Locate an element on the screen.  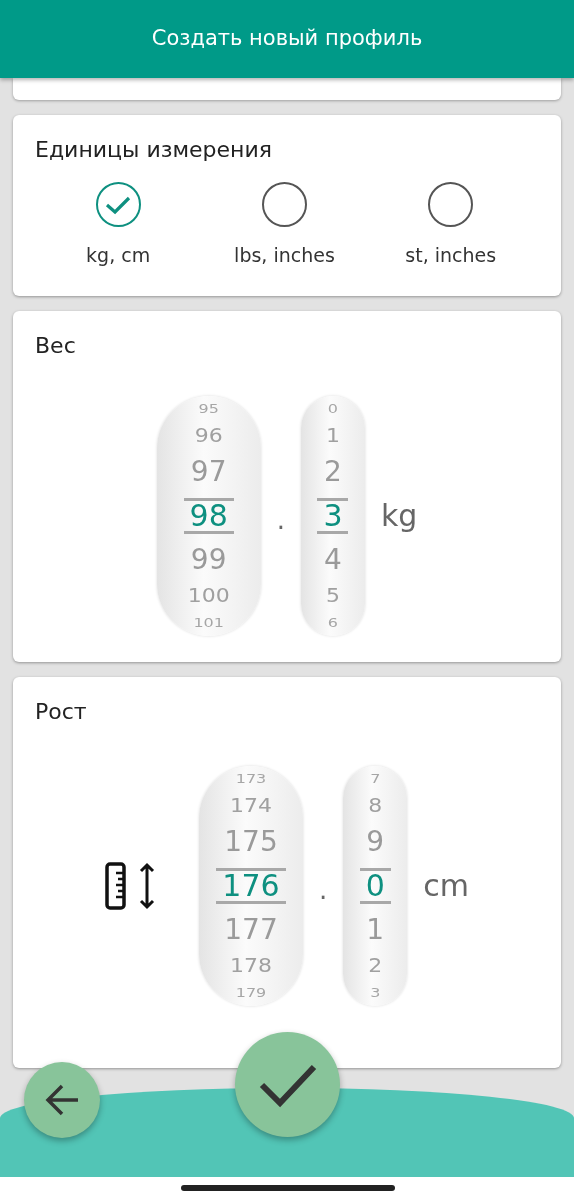
selected-value: 0 is located at coordinates (375, 885).